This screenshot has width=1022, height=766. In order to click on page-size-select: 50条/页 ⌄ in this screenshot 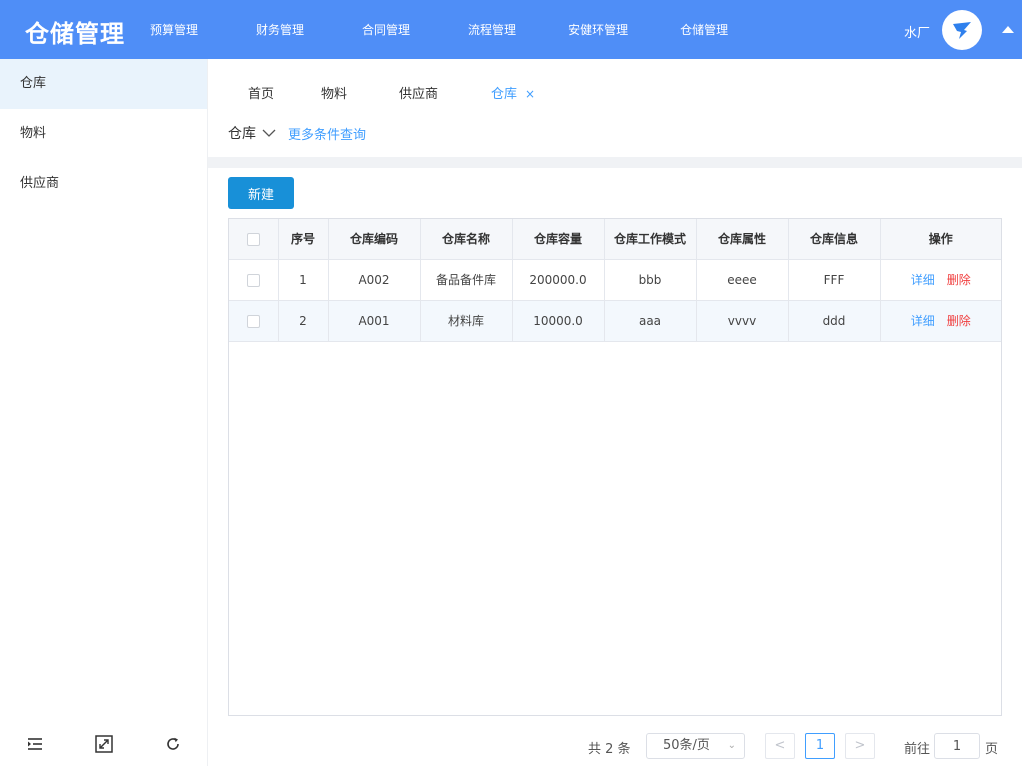, I will do `click(695, 746)`.